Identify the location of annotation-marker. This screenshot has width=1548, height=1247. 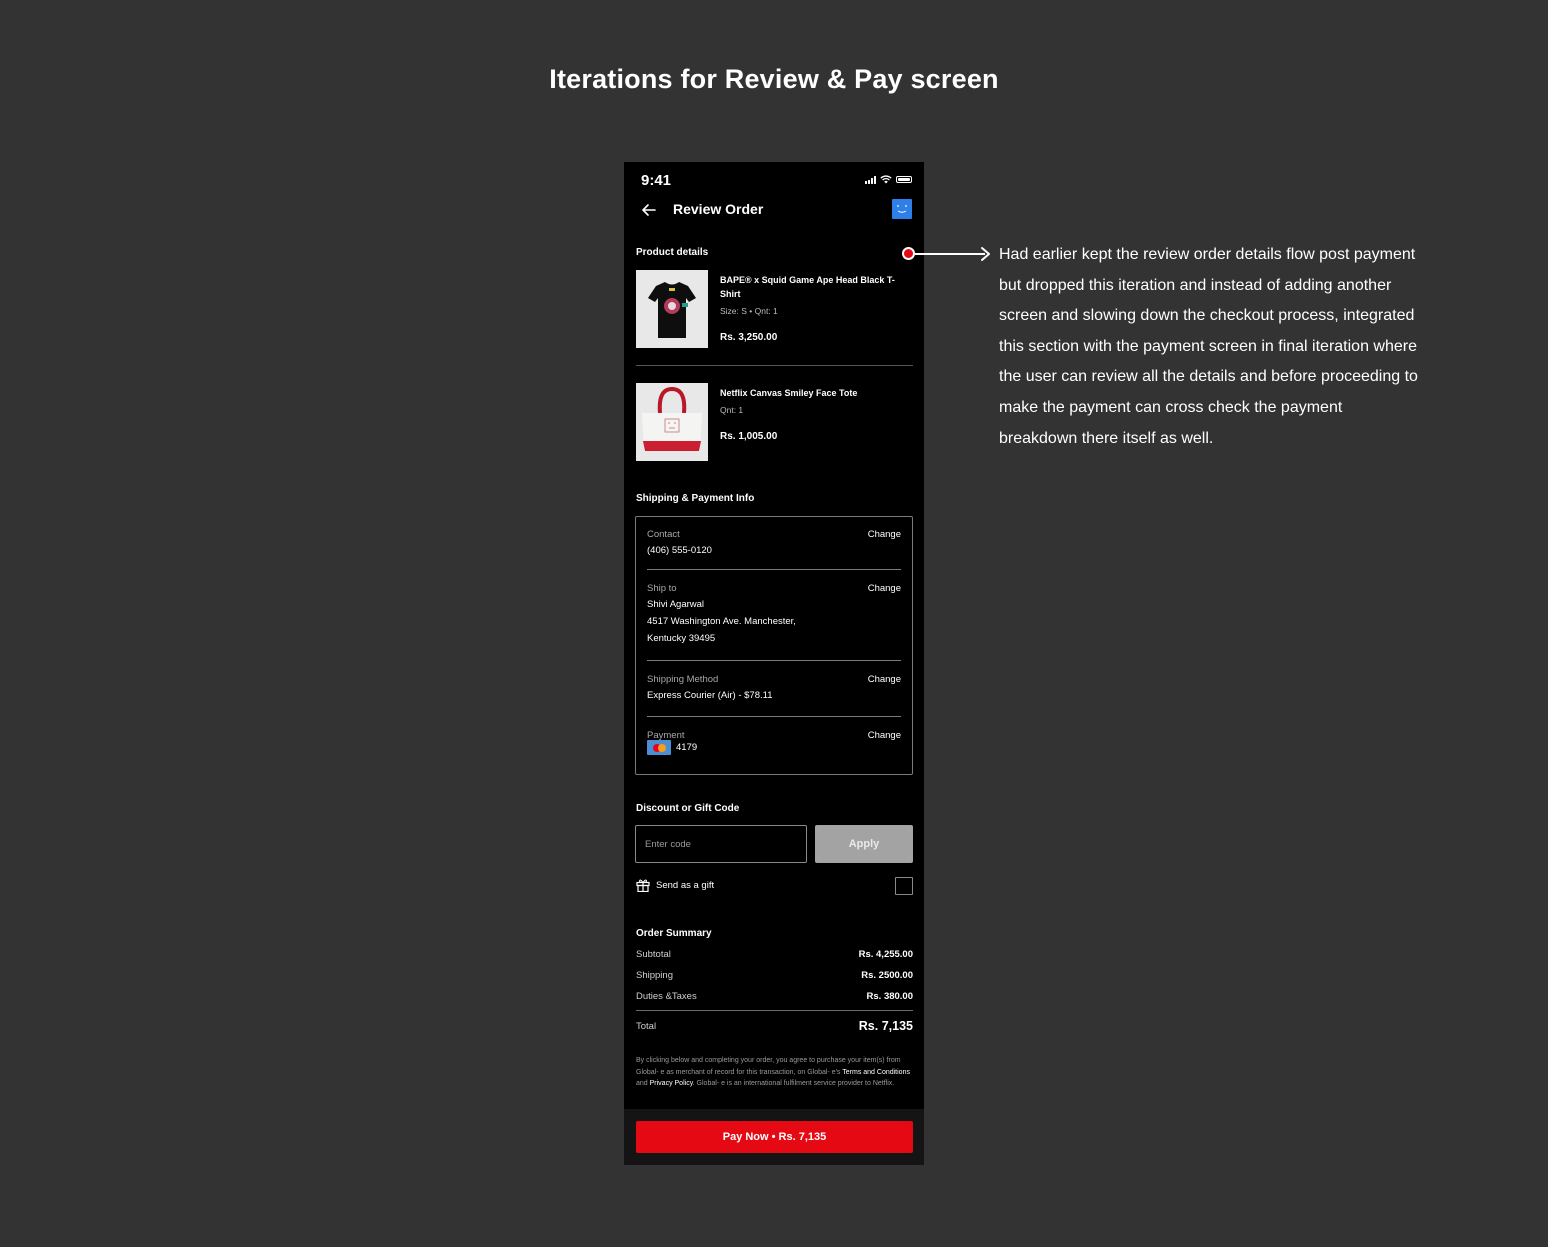
(908, 253).